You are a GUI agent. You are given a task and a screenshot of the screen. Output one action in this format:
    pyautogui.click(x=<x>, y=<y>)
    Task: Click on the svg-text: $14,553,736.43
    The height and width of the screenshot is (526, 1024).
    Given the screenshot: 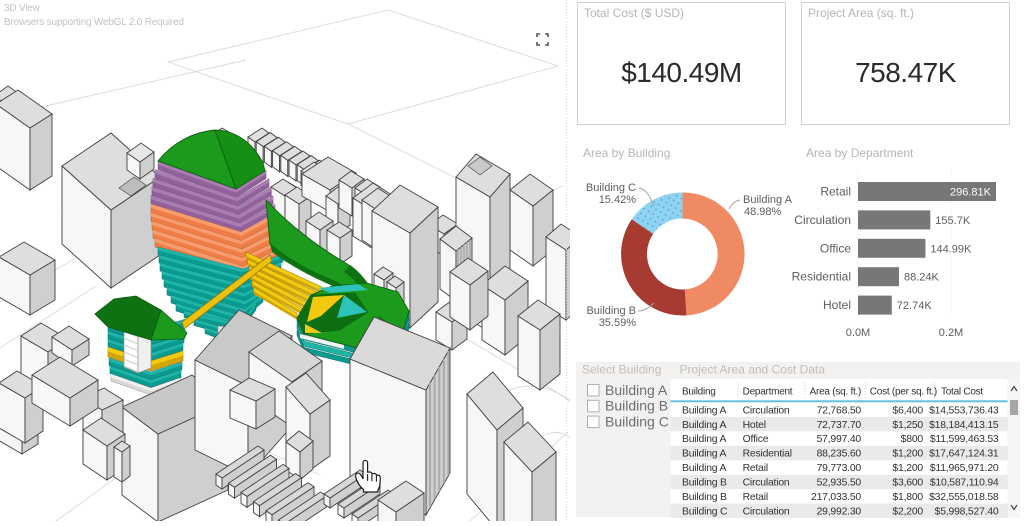 What is the action you would take?
    pyautogui.click(x=964, y=410)
    